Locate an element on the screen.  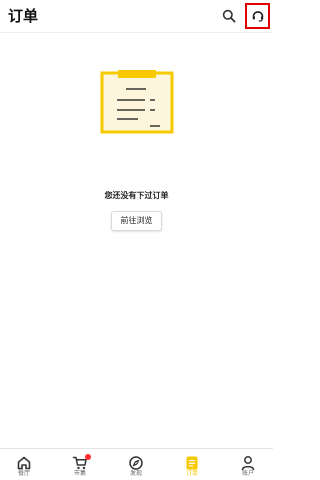
user-icon is located at coordinates (248, 463).